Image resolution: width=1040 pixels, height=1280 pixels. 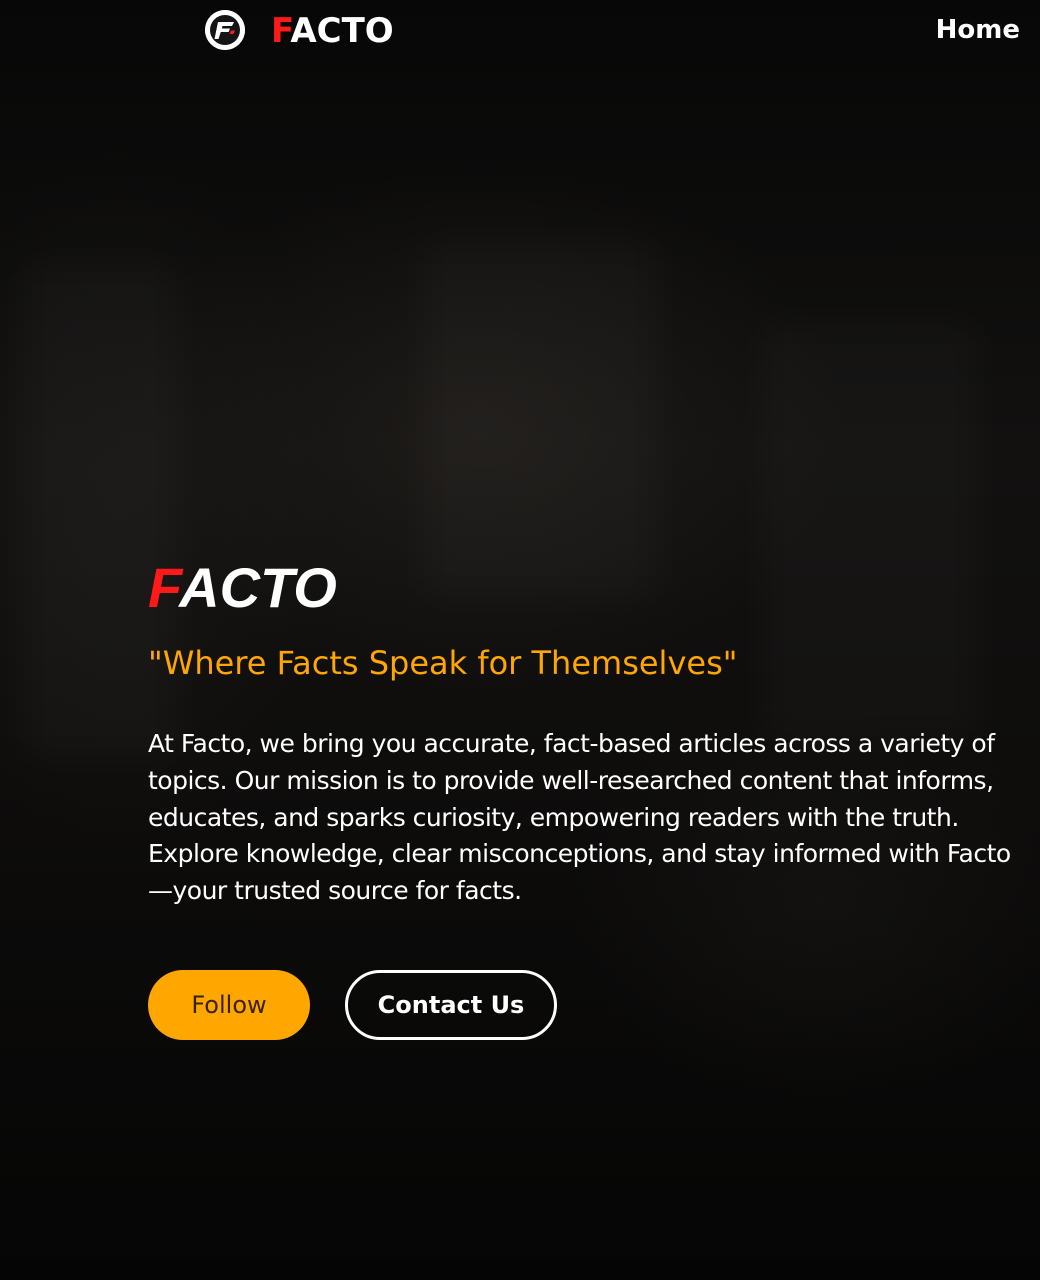 I want to click on facto-logo-icon, so click(x=225, y=30).